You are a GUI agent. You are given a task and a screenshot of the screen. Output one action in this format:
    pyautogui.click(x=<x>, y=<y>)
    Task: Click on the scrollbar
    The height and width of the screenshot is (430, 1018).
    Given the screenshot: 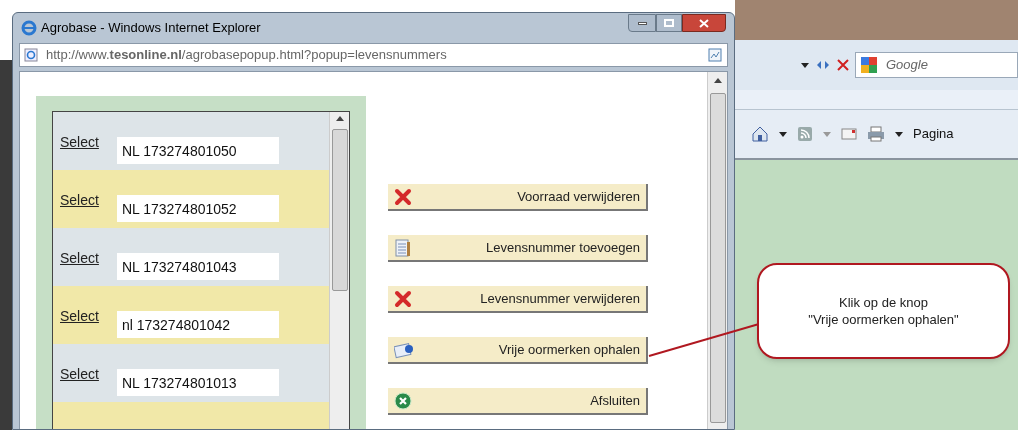 What is the action you would take?
    pyautogui.click(x=339, y=270)
    